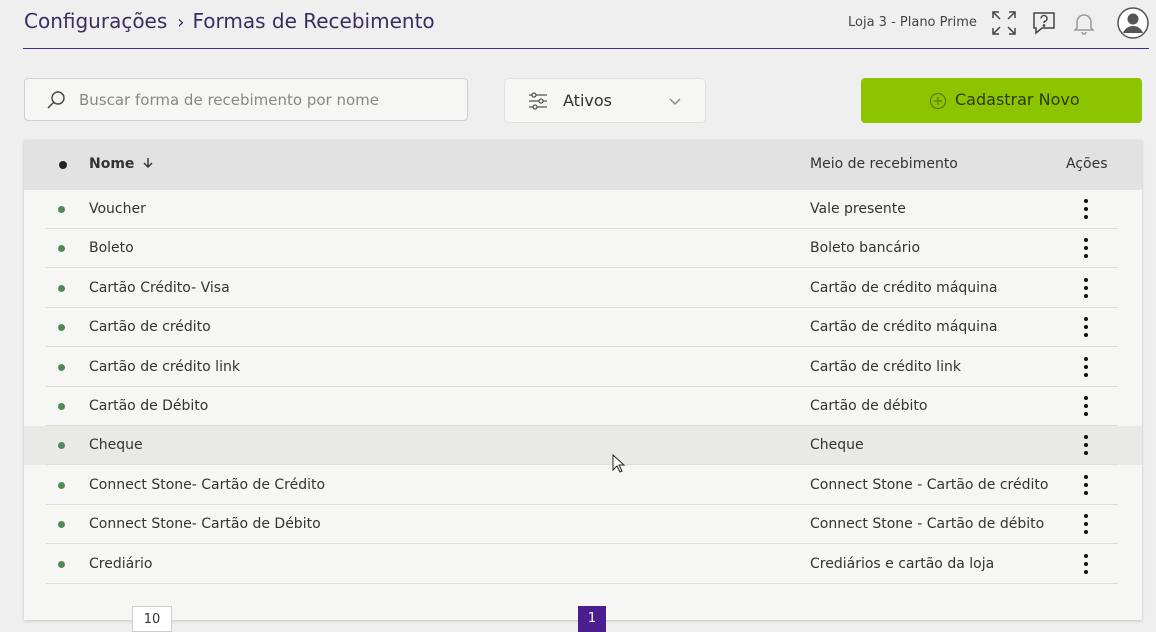 The height and width of the screenshot is (632, 1156). Describe the element at coordinates (63, 165) in the screenshot. I see `status-column-dot` at that location.